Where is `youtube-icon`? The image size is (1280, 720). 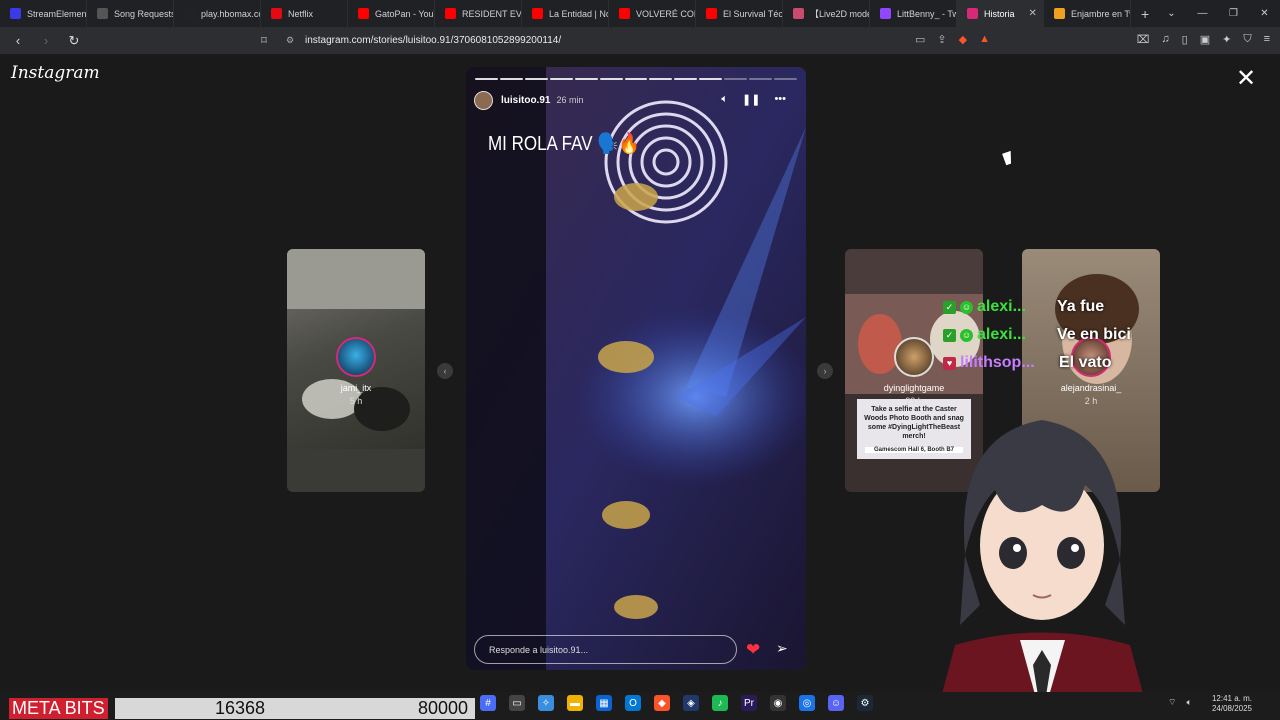
youtube-icon is located at coordinates (711, 13).